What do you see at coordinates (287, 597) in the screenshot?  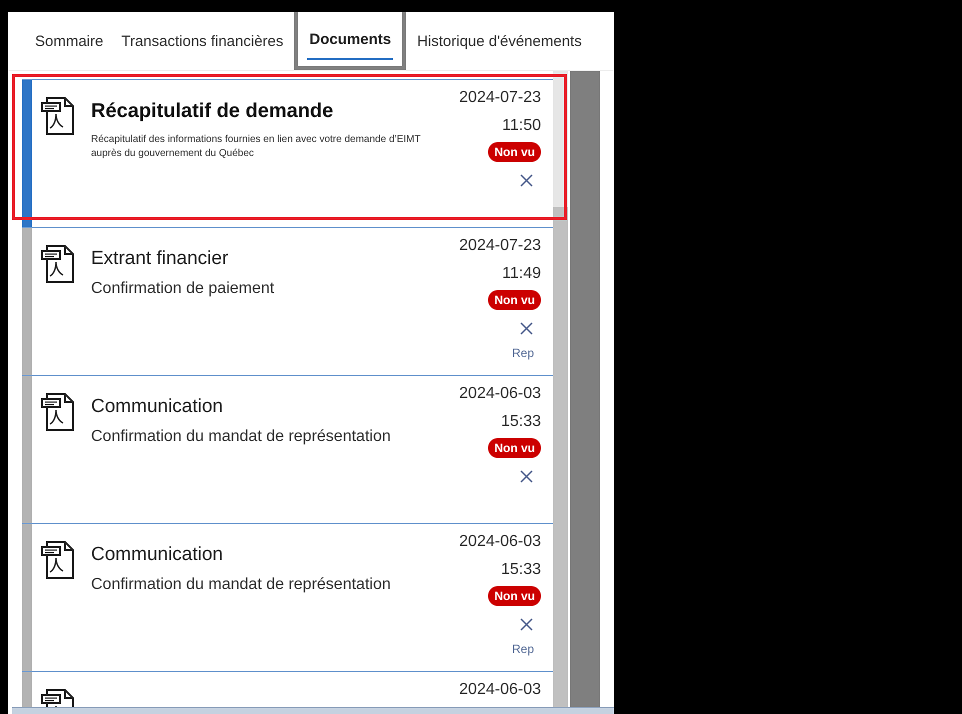 I see `document-card: Communication Confirmation du mandat de représentation 2024-06-03 15:33 Non vu Rep` at bounding box center [287, 597].